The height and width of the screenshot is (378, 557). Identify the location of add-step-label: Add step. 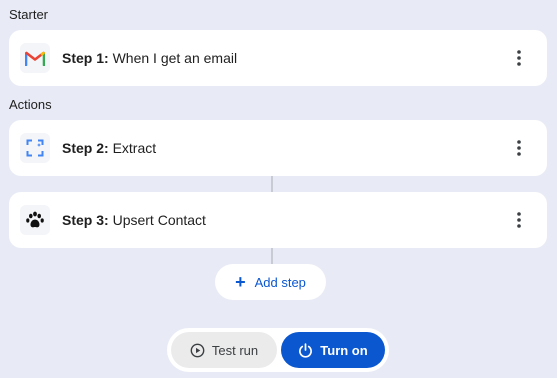
(280, 282).